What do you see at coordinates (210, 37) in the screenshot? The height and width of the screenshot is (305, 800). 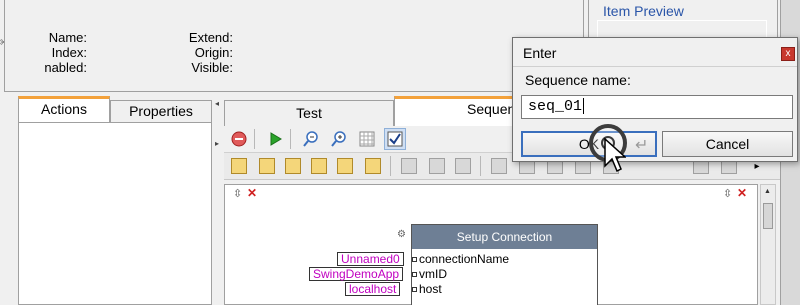 I see `info-label-extend: Extend:` at bounding box center [210, 37].